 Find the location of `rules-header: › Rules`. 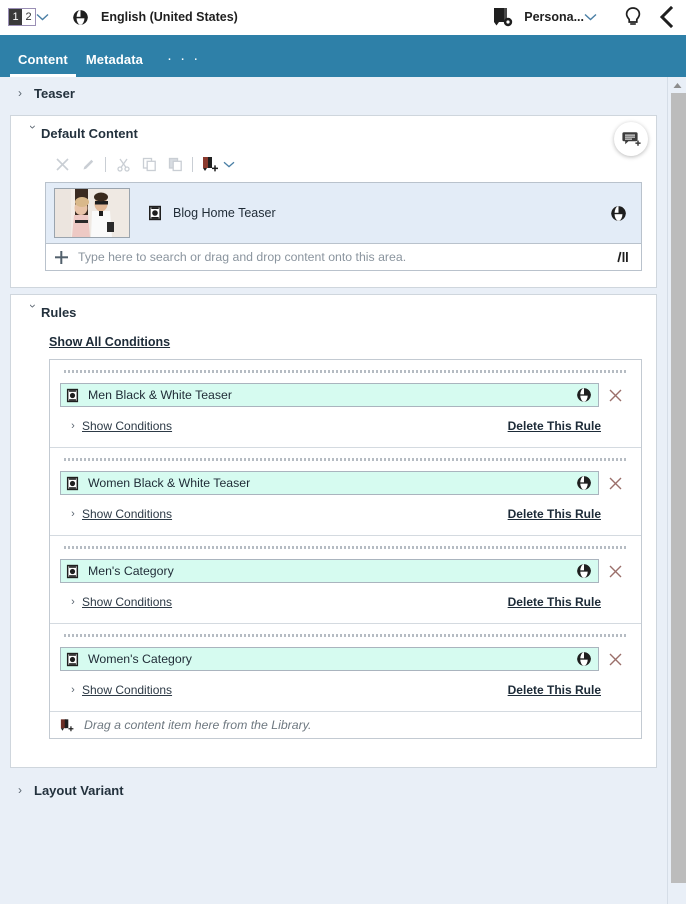

rules-header: › Rules is located at coordinates (333, 312).